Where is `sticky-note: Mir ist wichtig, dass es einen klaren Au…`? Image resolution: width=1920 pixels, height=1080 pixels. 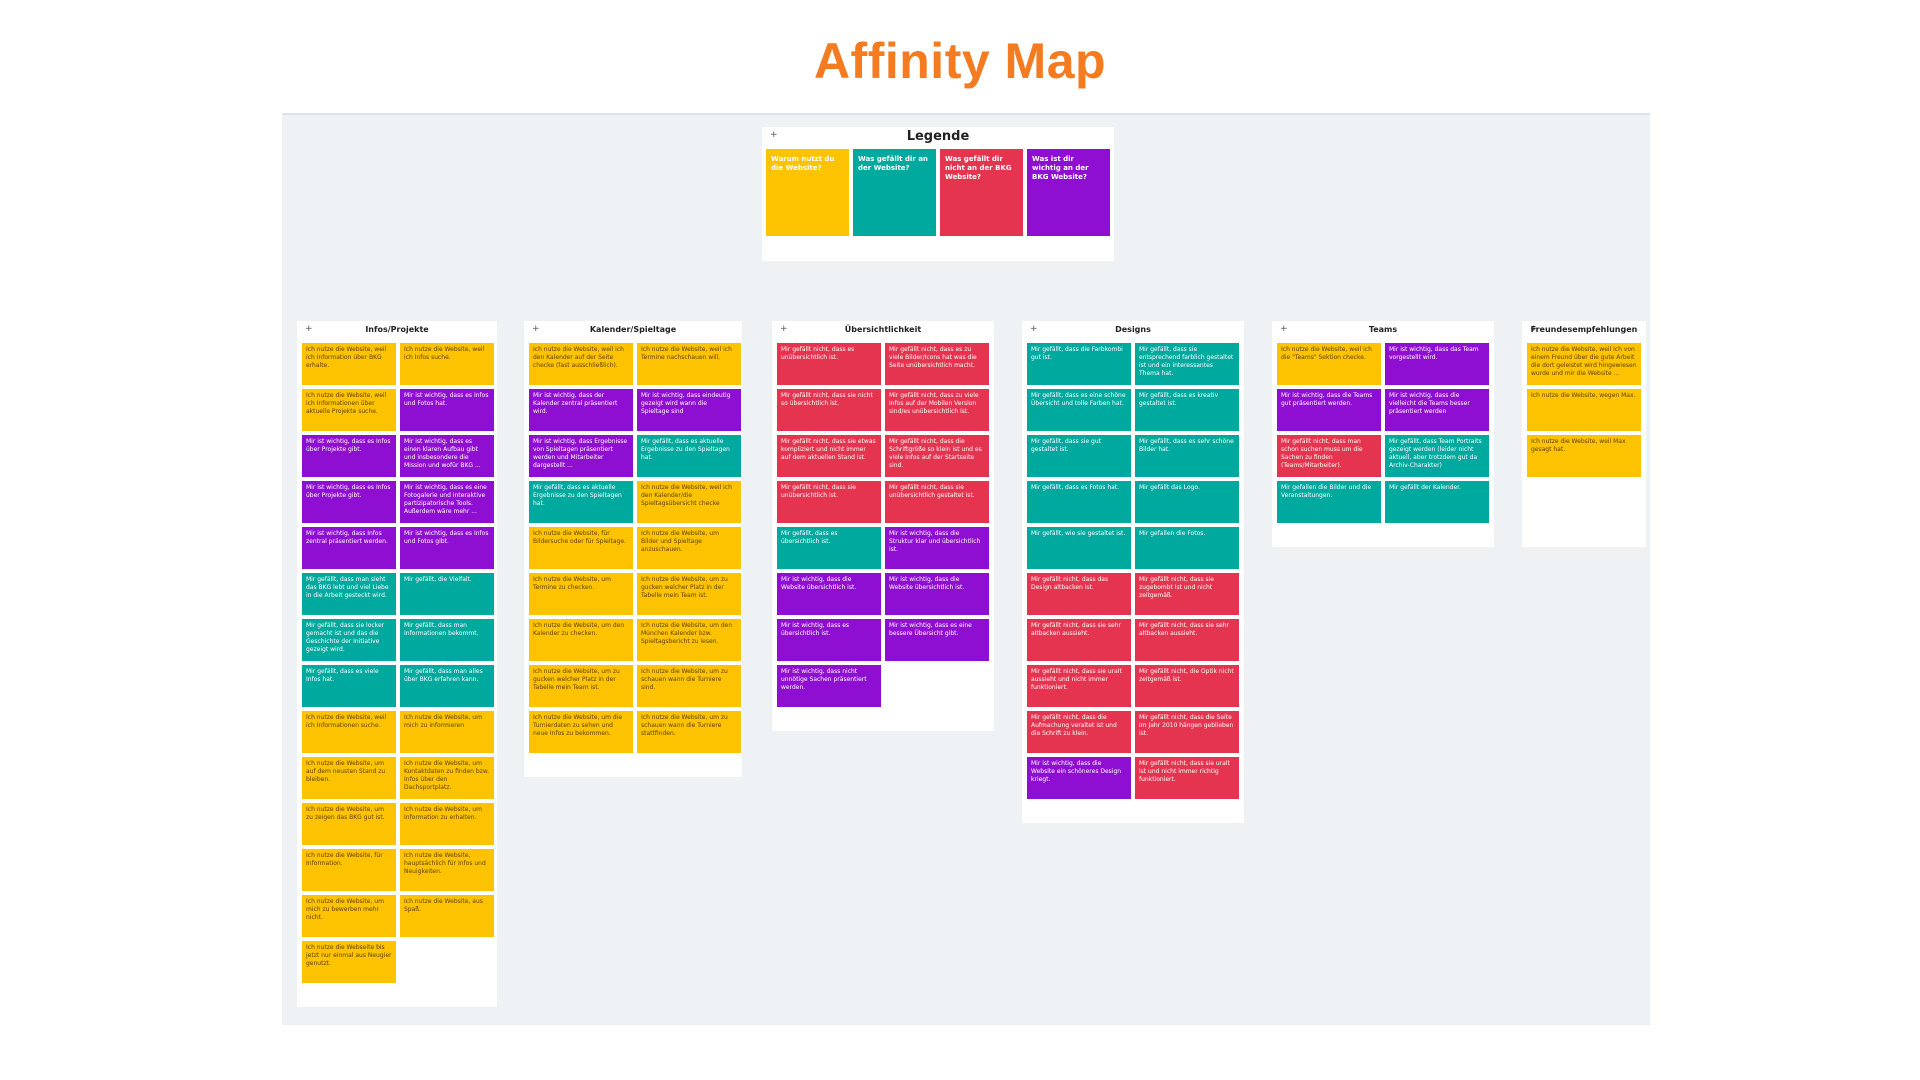
sticky-note: Mir ist wichtig, dass es einen klaren Au… is located at coordinates (447, 456).